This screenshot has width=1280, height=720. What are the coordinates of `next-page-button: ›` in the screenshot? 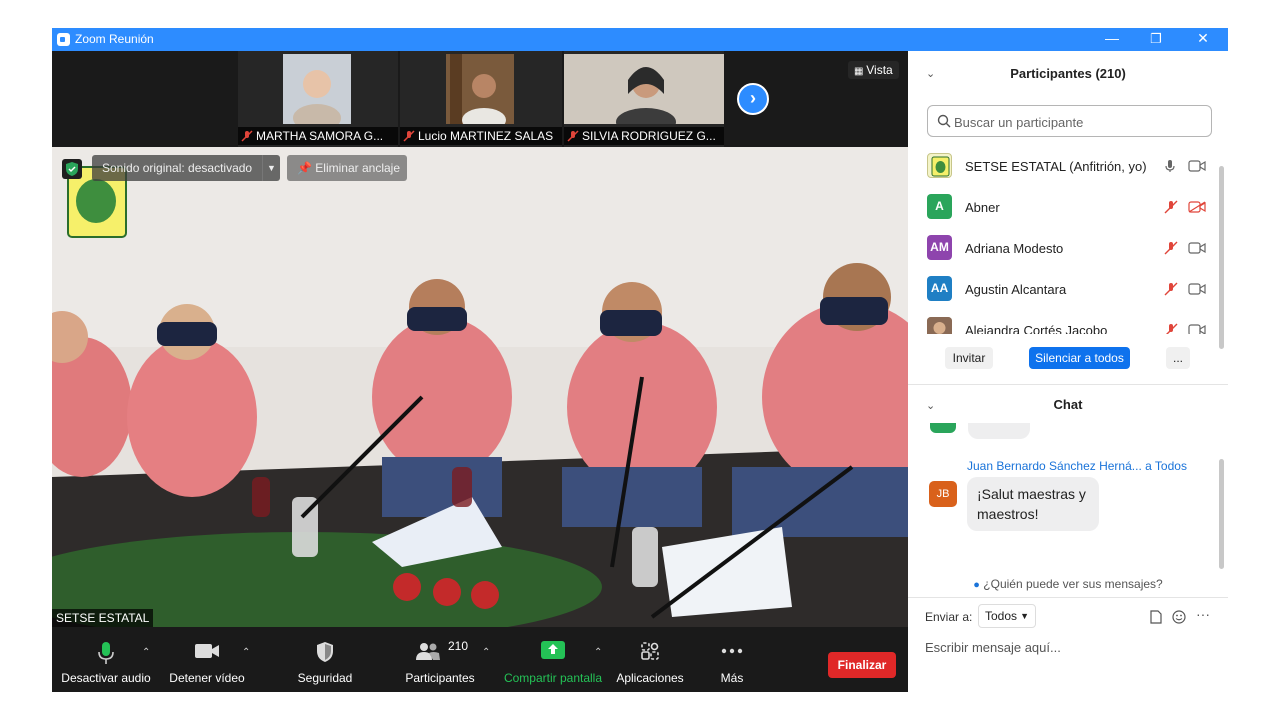 It's located at (753, 99).